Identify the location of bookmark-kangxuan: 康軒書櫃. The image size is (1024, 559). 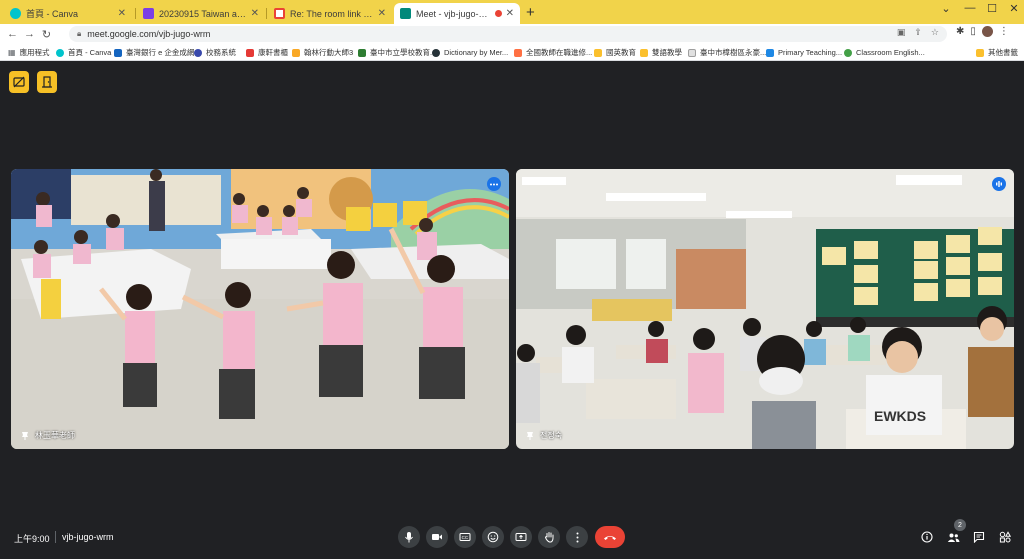
(267, 52).